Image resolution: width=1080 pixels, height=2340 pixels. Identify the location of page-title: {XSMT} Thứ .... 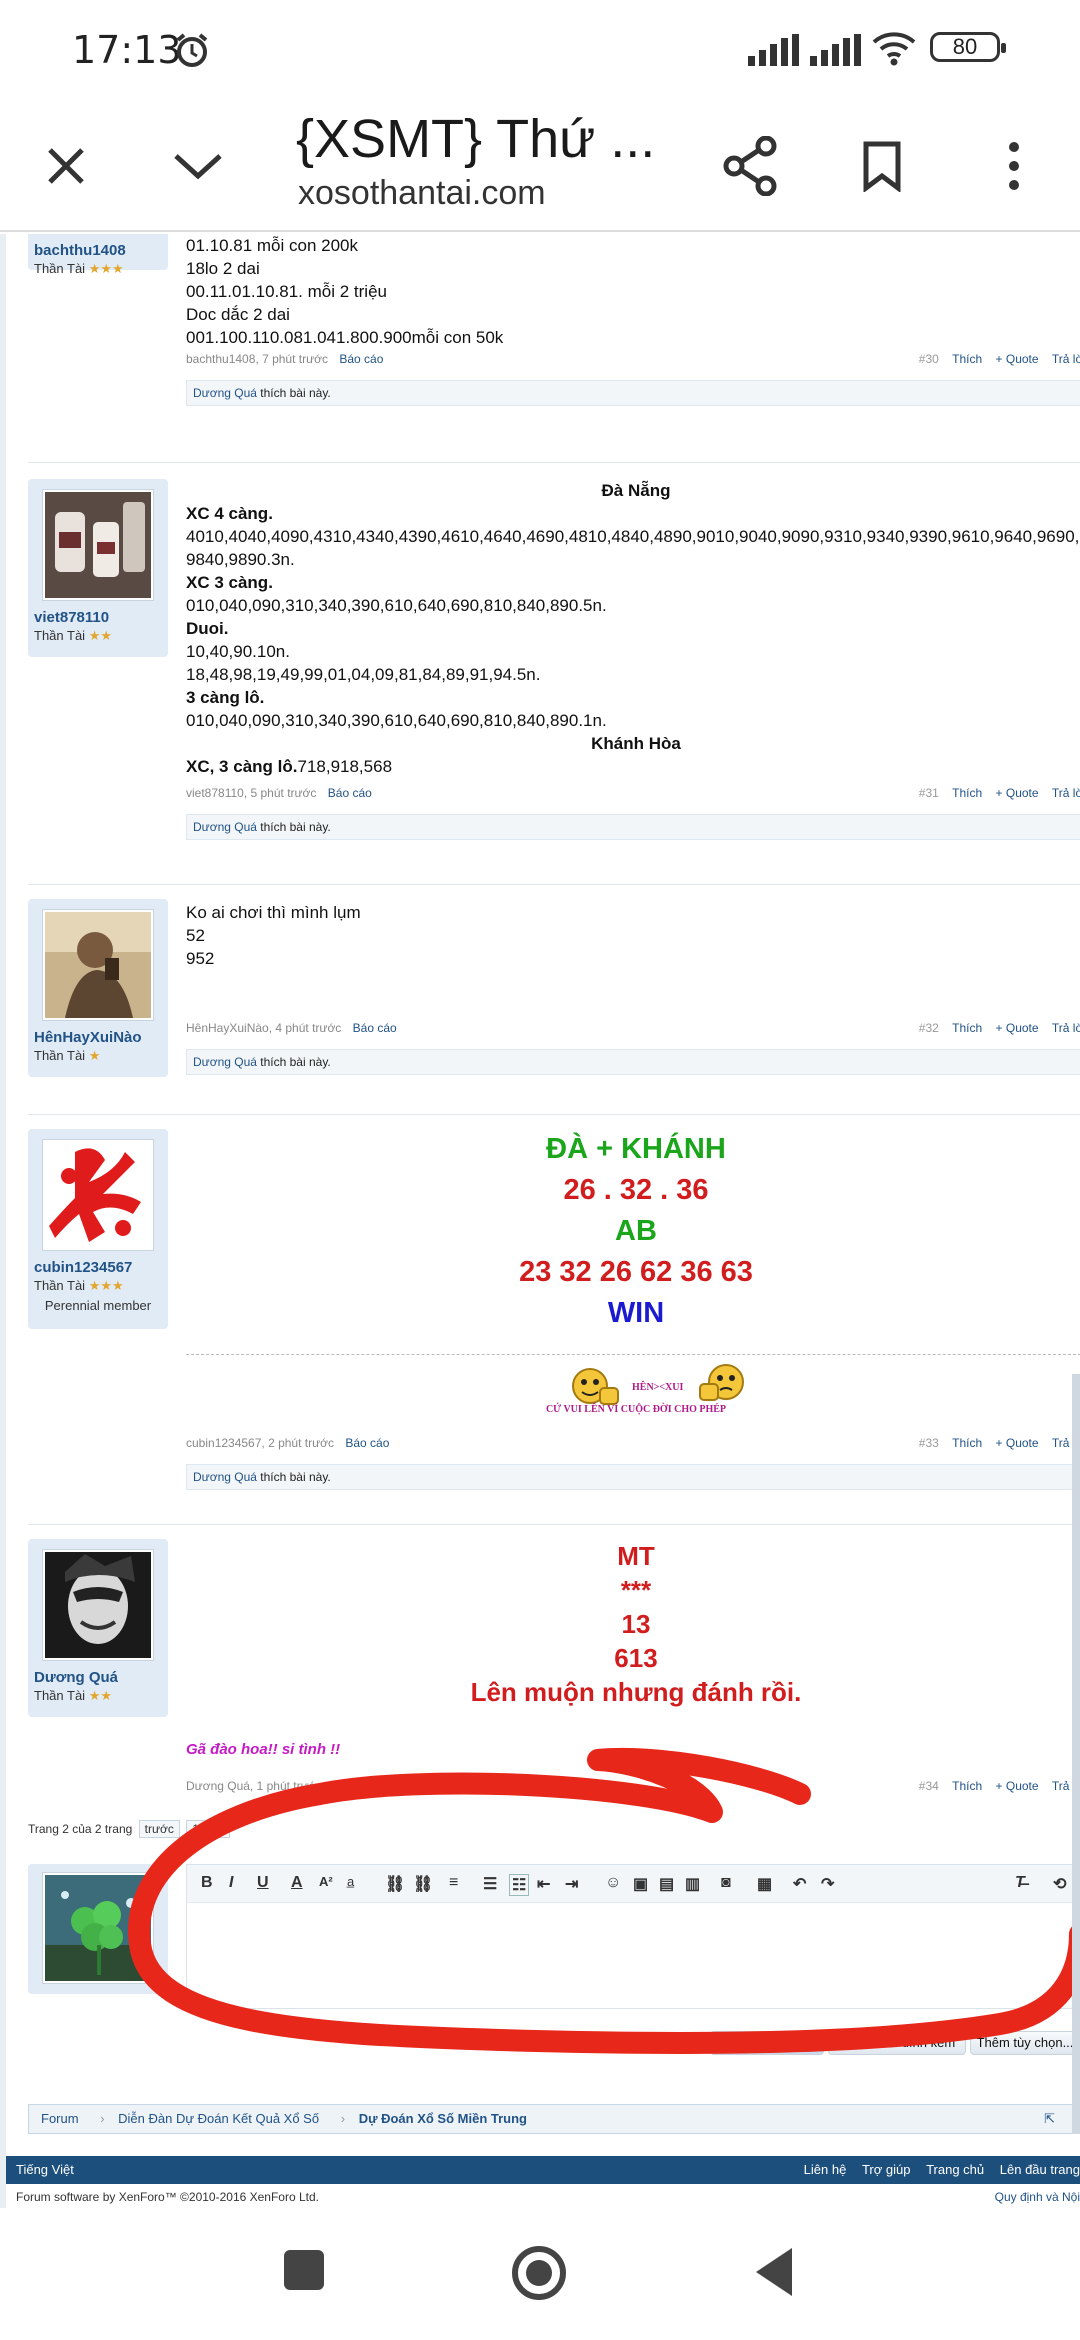
(476, 139).